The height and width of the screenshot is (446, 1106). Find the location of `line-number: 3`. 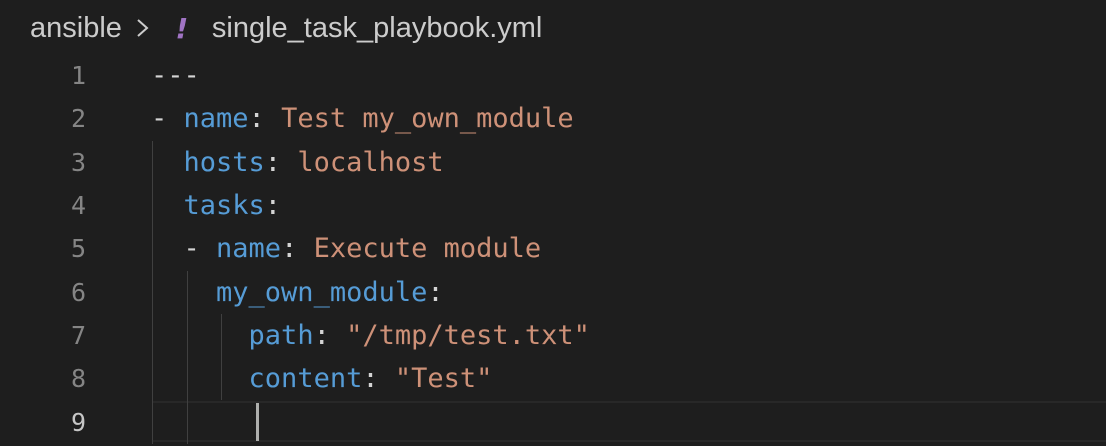

line-number: 3 is located at coordinates (78, 162).